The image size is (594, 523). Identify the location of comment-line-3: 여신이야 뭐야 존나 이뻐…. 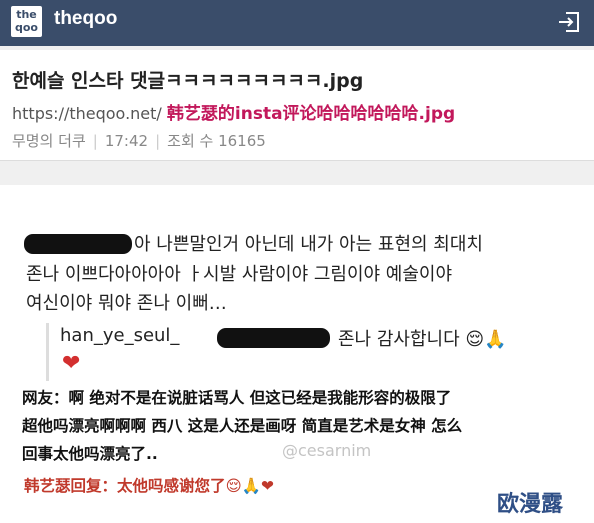
(126, 303).